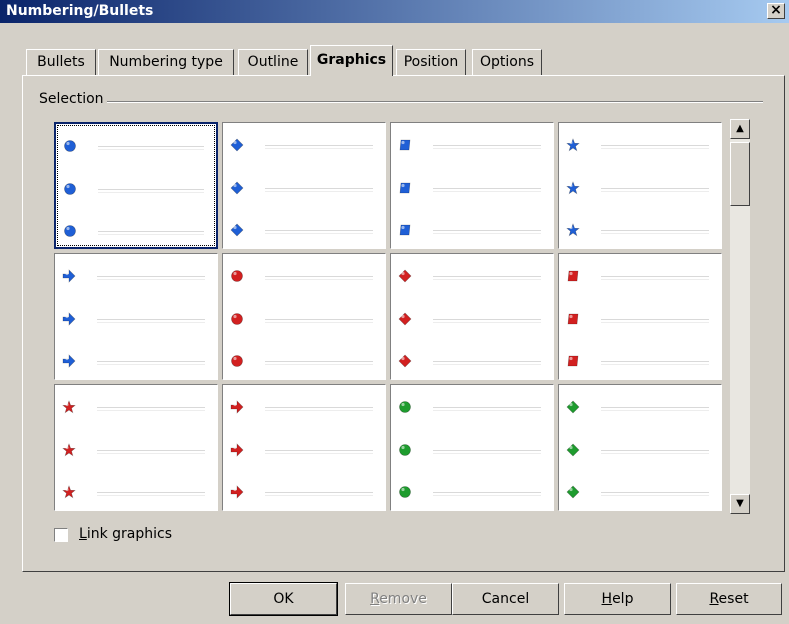  I want to click on link-graphics-checkbox, so click(61, 535).